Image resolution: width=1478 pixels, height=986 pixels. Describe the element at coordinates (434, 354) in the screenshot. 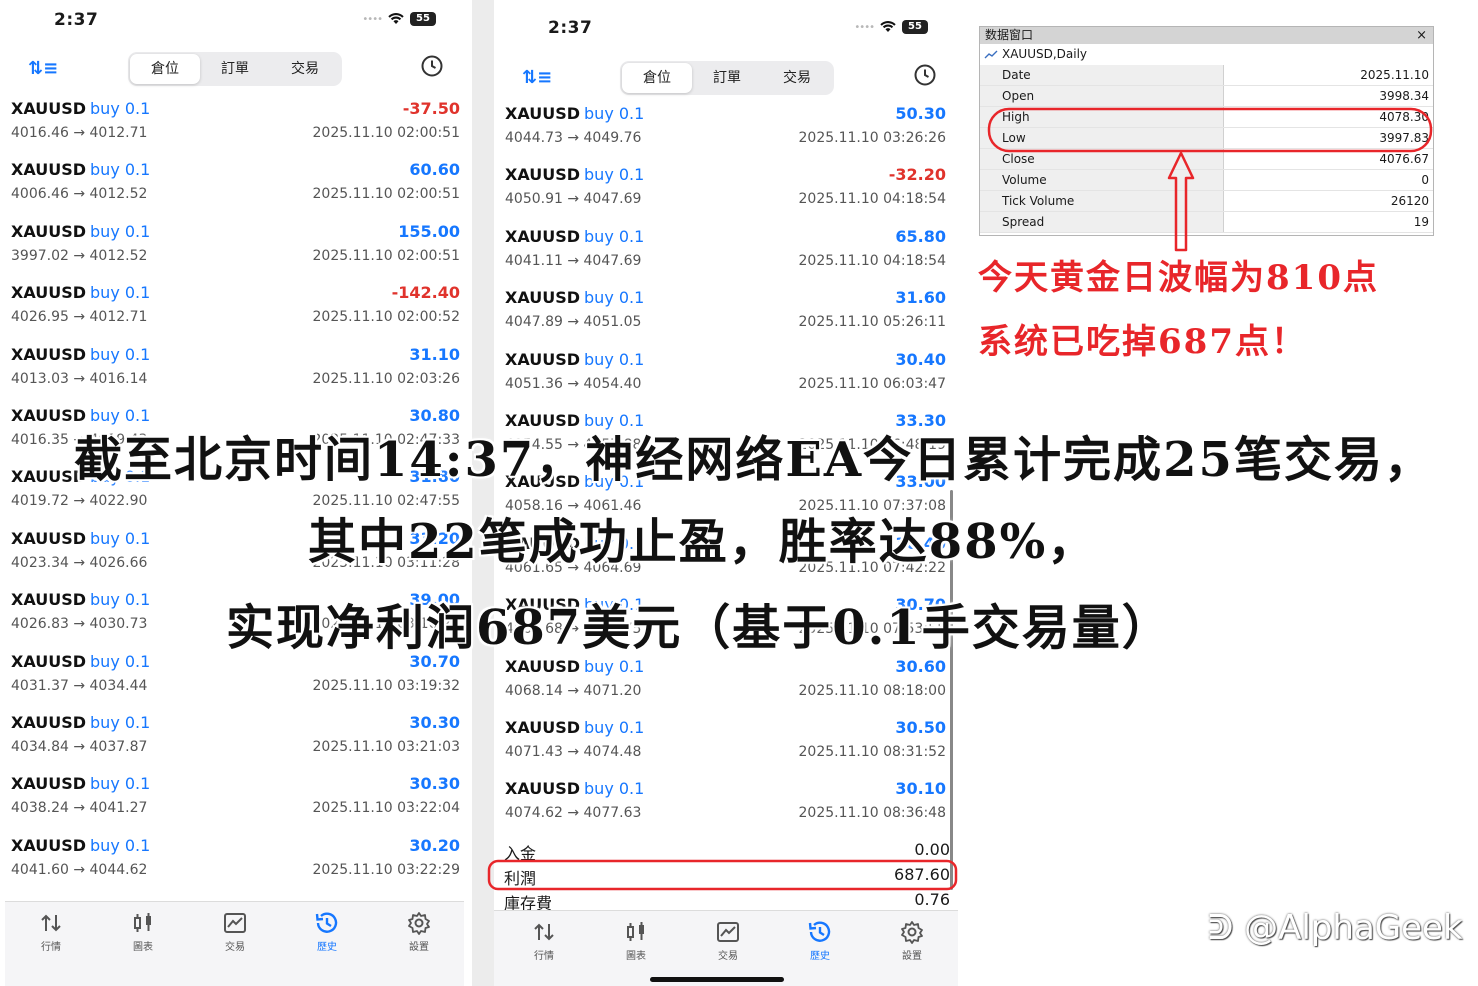

I see `trade-profit: 31.10` at that location.